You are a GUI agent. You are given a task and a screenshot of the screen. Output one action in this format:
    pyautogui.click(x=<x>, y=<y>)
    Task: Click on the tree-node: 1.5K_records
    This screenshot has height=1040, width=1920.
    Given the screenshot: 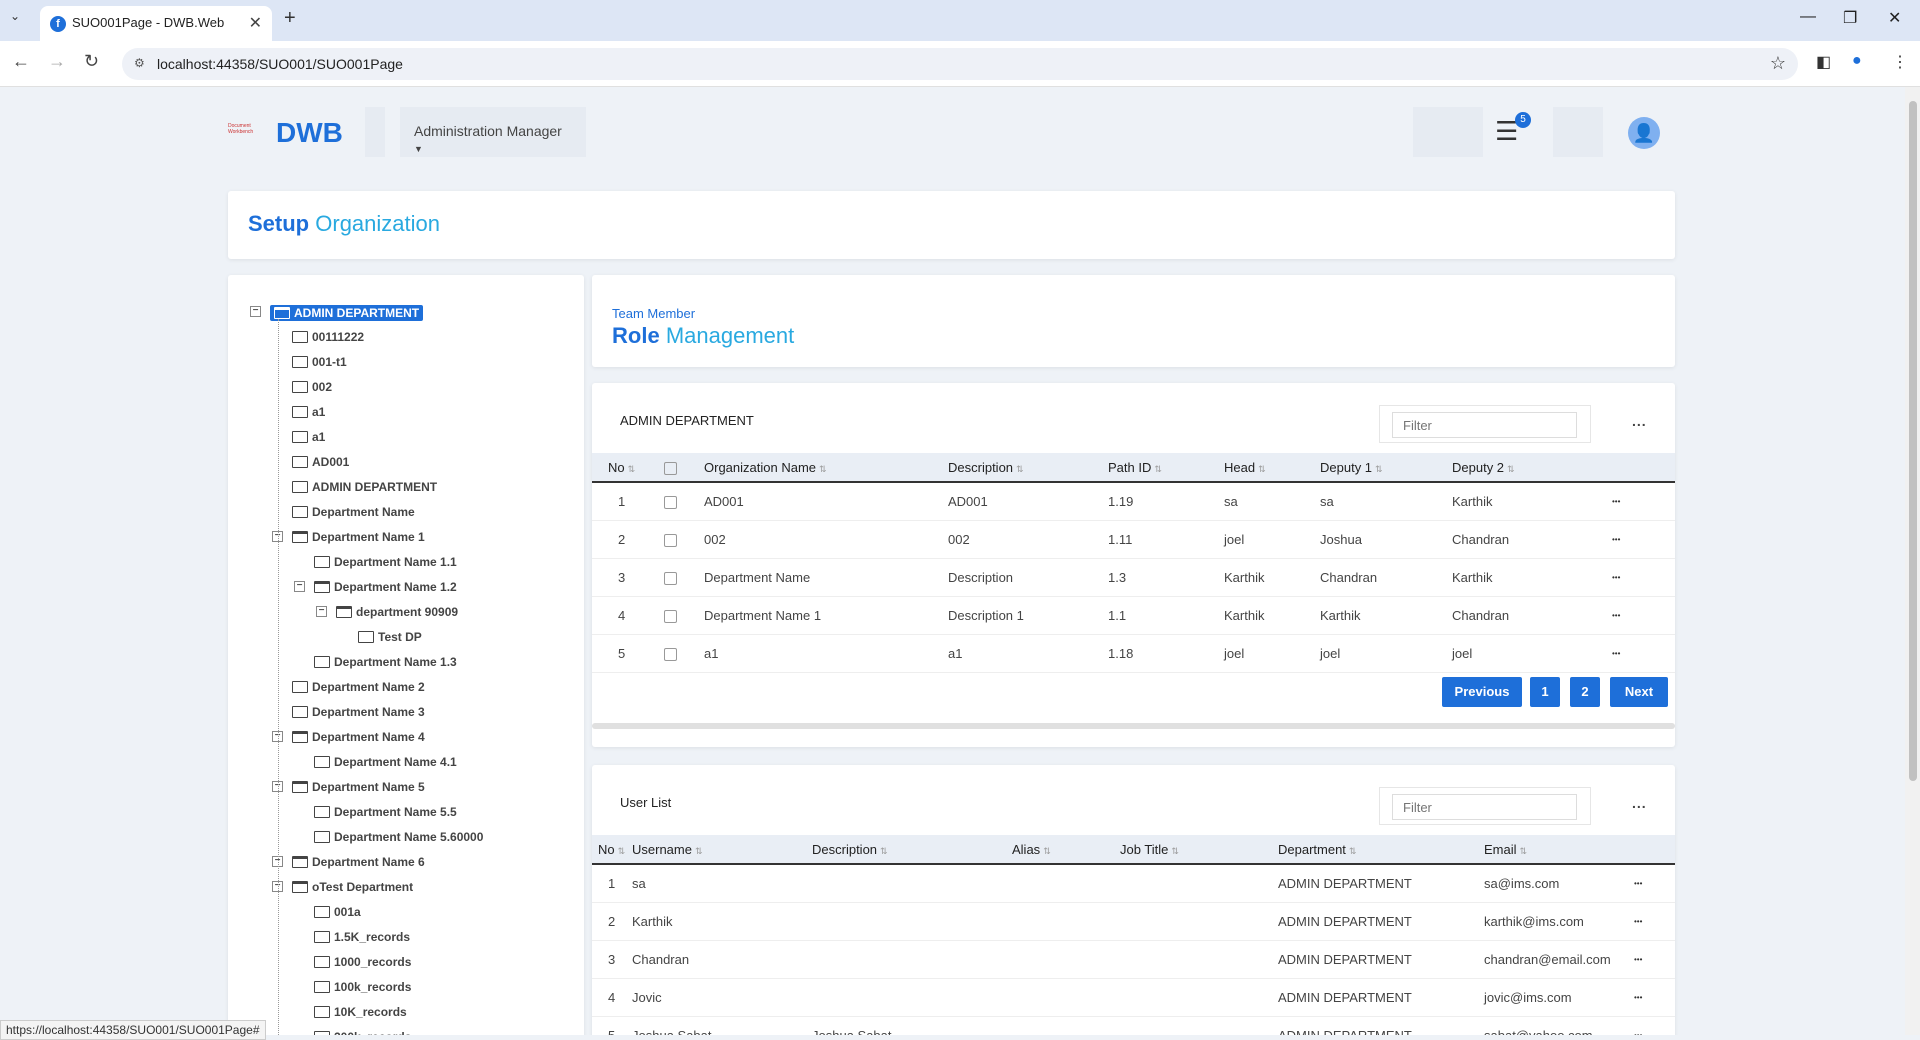 What is the action you would take?
    pyautogui.click(x=362, y=937)
    